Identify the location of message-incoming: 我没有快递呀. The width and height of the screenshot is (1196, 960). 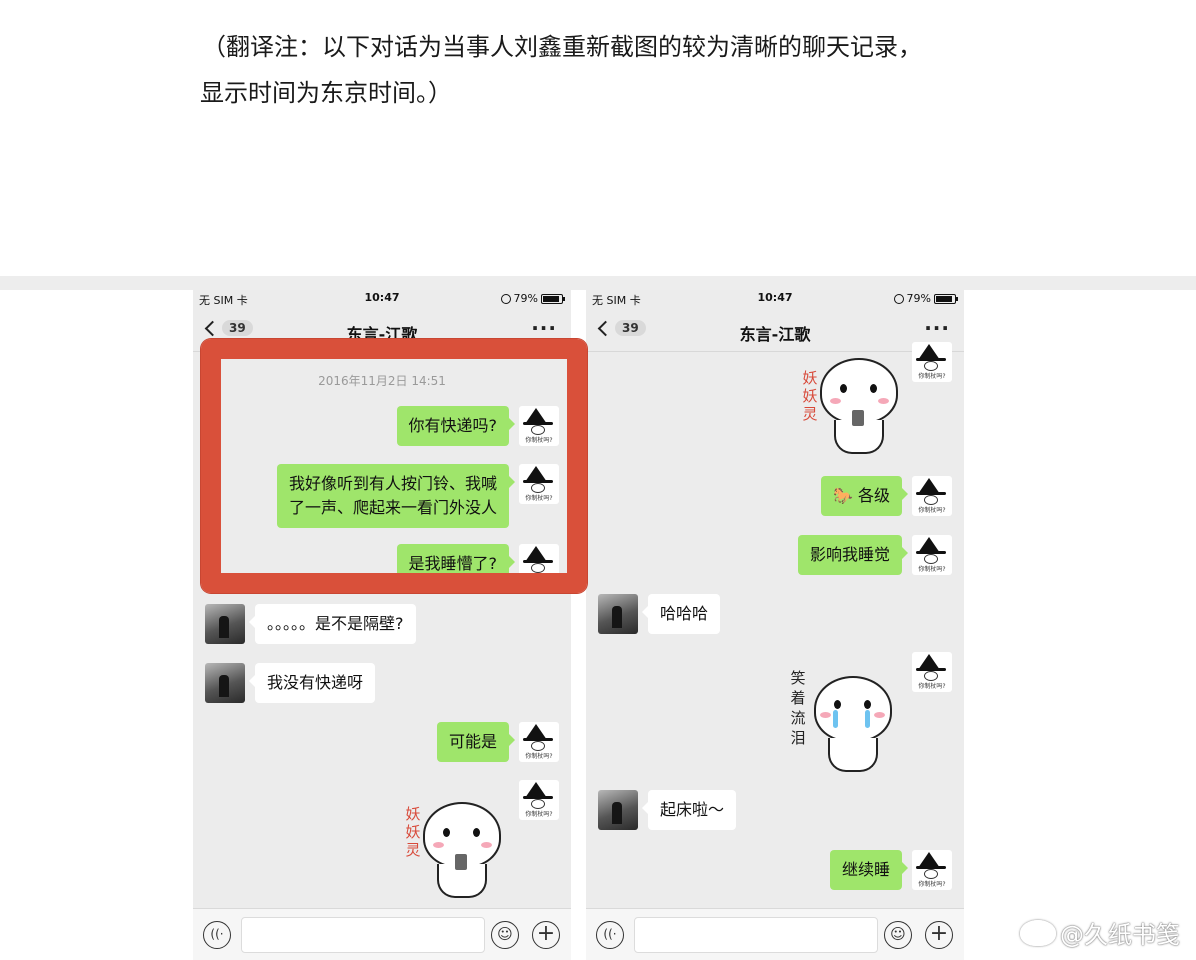
(290, 683).